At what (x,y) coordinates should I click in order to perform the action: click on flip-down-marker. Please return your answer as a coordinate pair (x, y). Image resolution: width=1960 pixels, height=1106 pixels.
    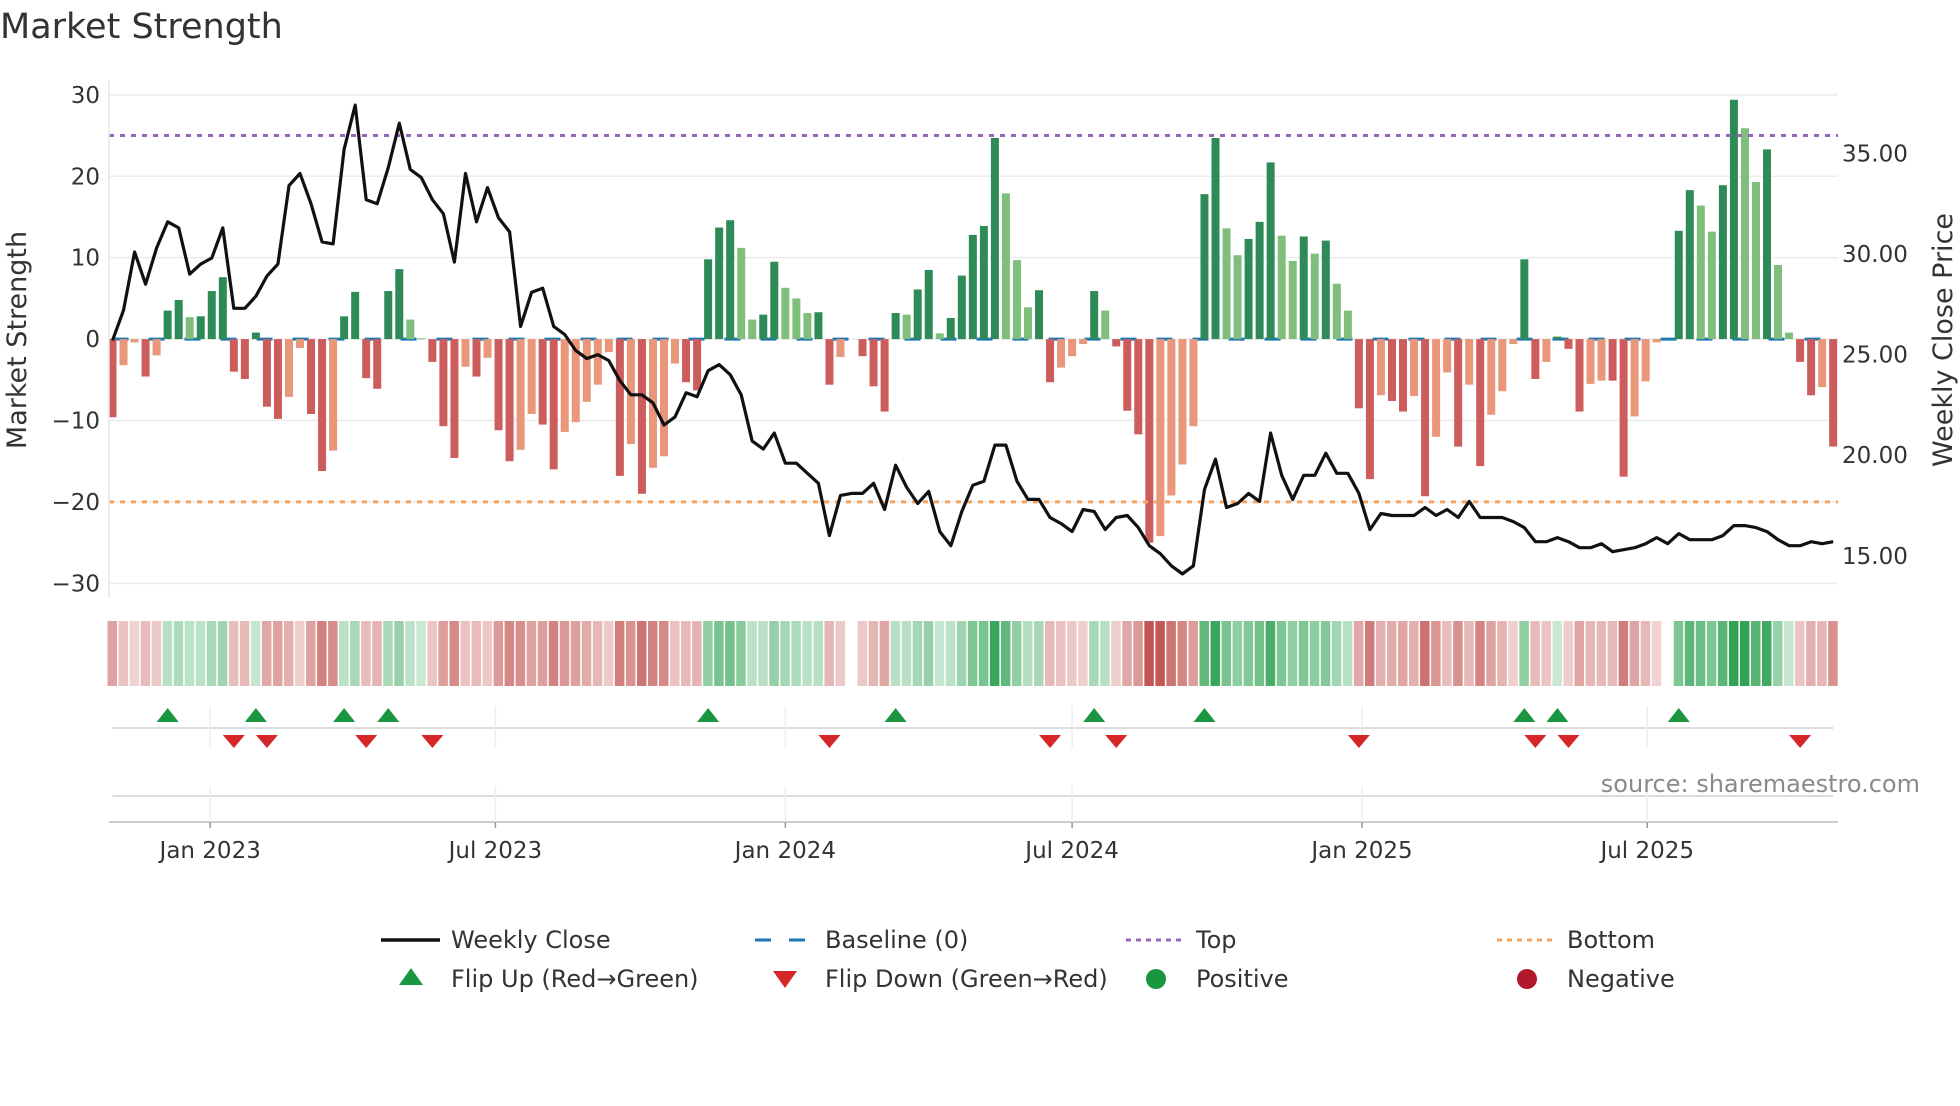
    Looking at the image, I should click on (366, 741).